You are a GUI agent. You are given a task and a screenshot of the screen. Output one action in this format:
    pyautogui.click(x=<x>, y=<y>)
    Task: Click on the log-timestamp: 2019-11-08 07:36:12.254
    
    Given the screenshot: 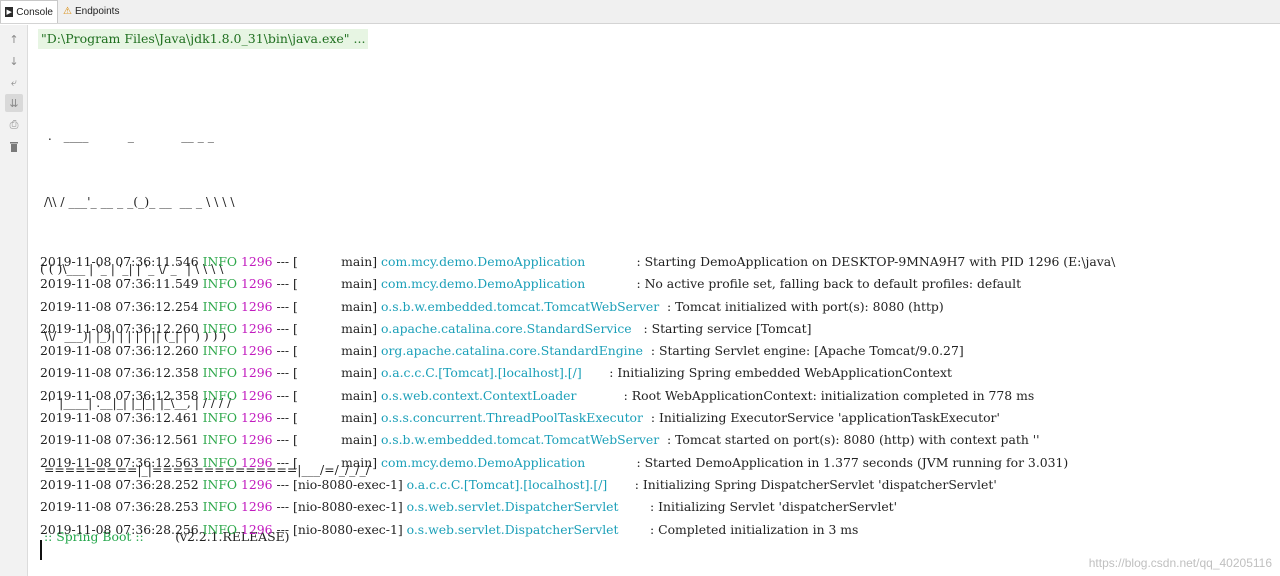 What is the action you would take?
    pyautogui.click(x=119, y=306)
    